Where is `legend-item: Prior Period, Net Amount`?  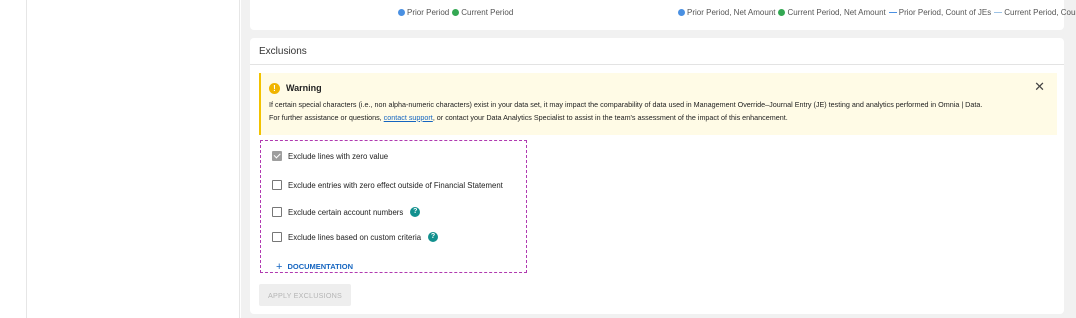 legend-item: Prior Period, Net Amount is located at coordinates (726, 12).